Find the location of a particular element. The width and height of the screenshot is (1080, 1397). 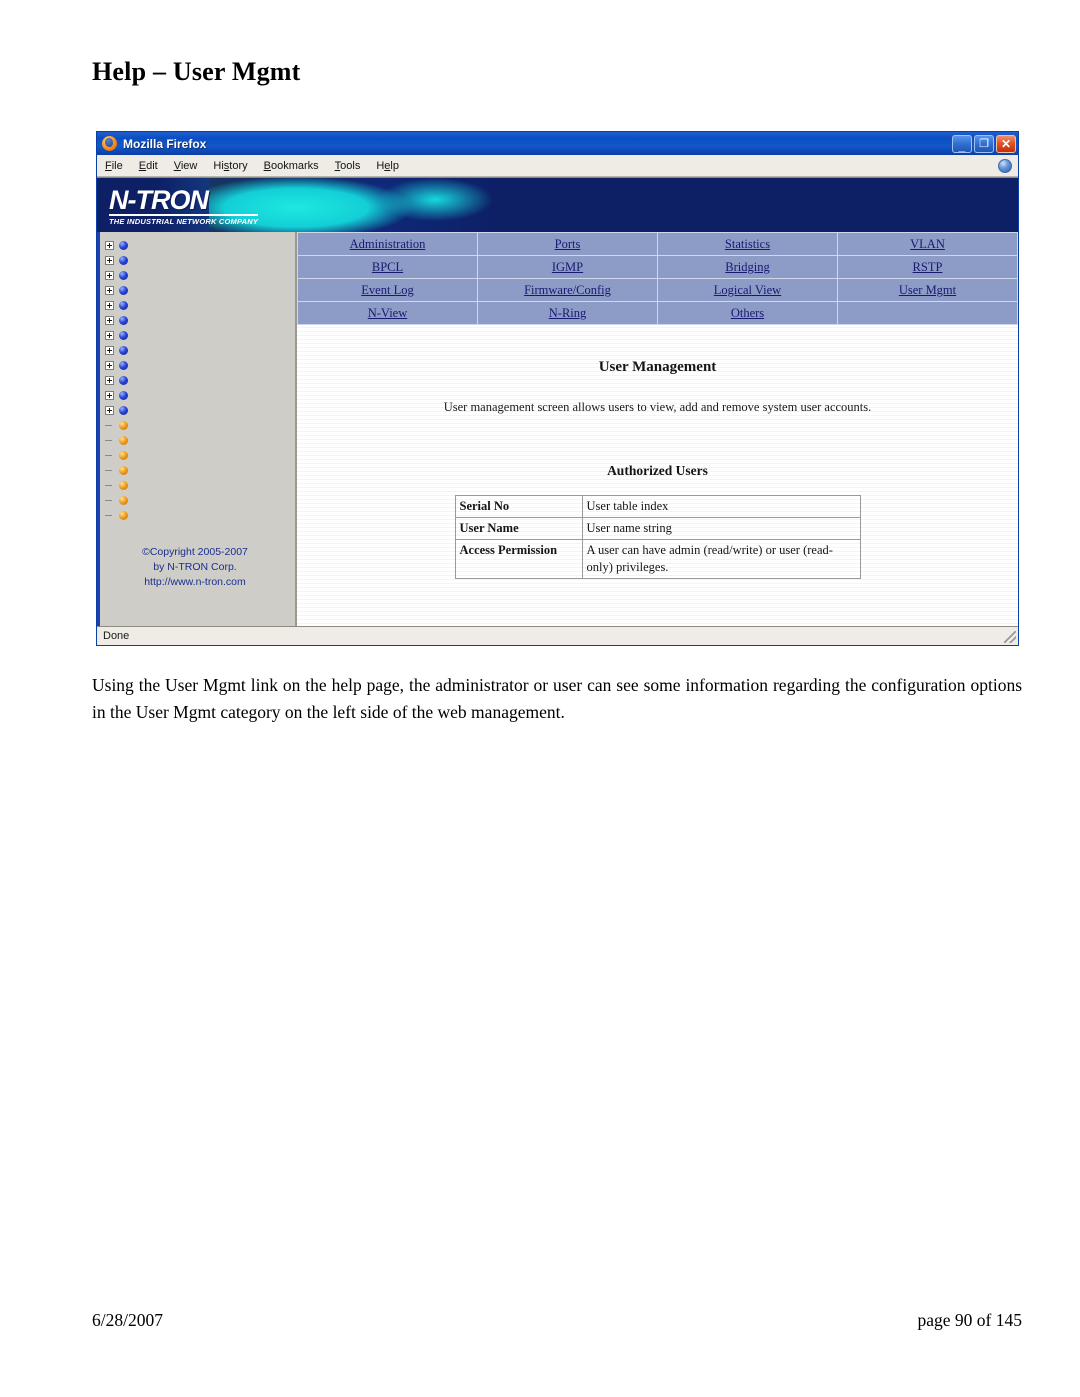

definition-key: Access Permission is located at coordinates (518, 559).